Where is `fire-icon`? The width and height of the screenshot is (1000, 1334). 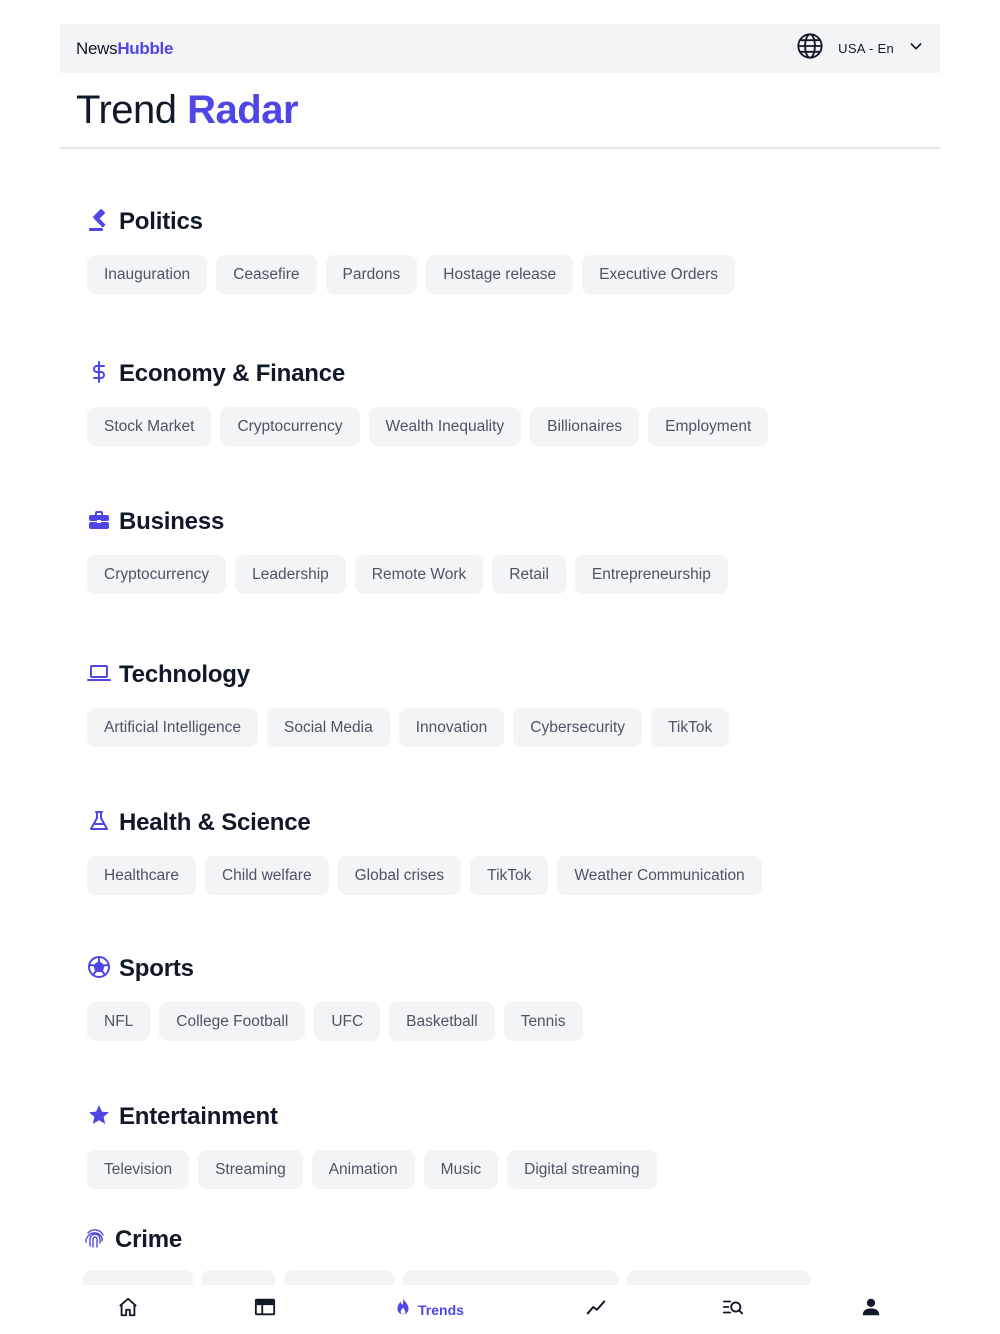
fire-icon is located at coordinates (403, 1309).